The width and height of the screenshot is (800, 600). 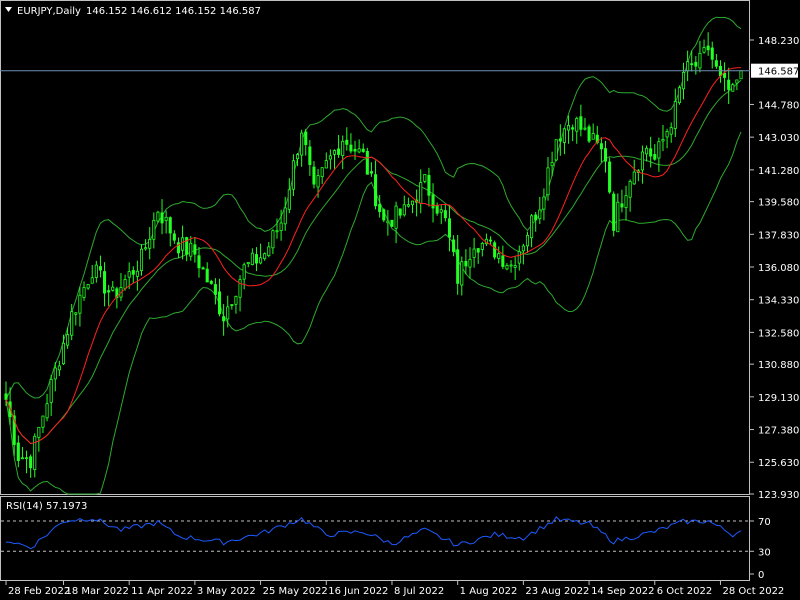 What do you see at coordinates (46, 506) in the screenshot?
I see `rsi-label: RSI(14) 57.1973` at bounding box center [46, 506].